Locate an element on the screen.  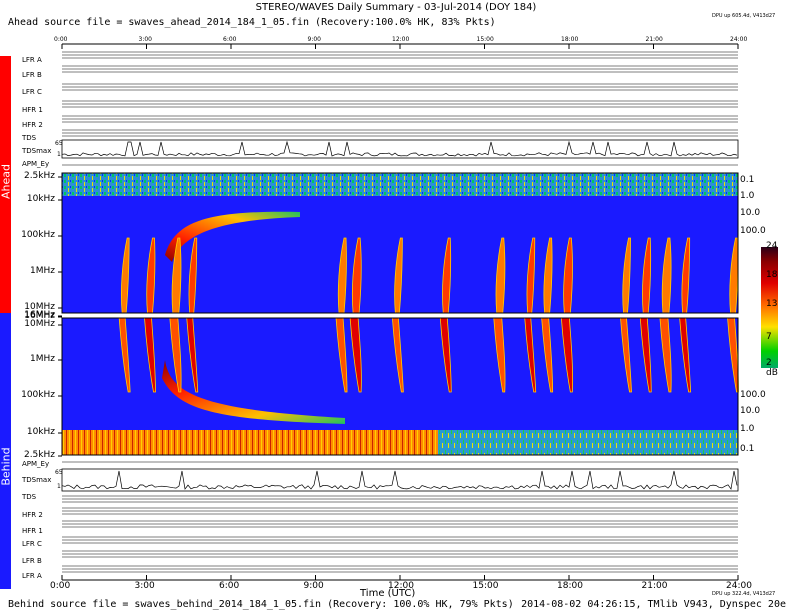
dpu-bottom: DPU up 322.4d, V413d27 is located at coordinates (744, 594).